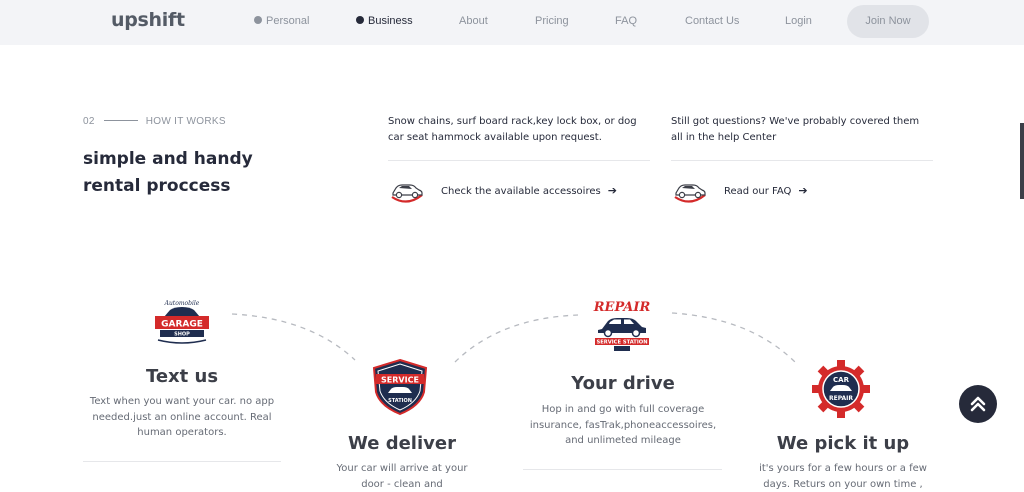 This screenshot has height=492, width=1024. Describe the element at coordinates (182, 335) in the screenshot. I see `svg-text: SHOP` at that location.